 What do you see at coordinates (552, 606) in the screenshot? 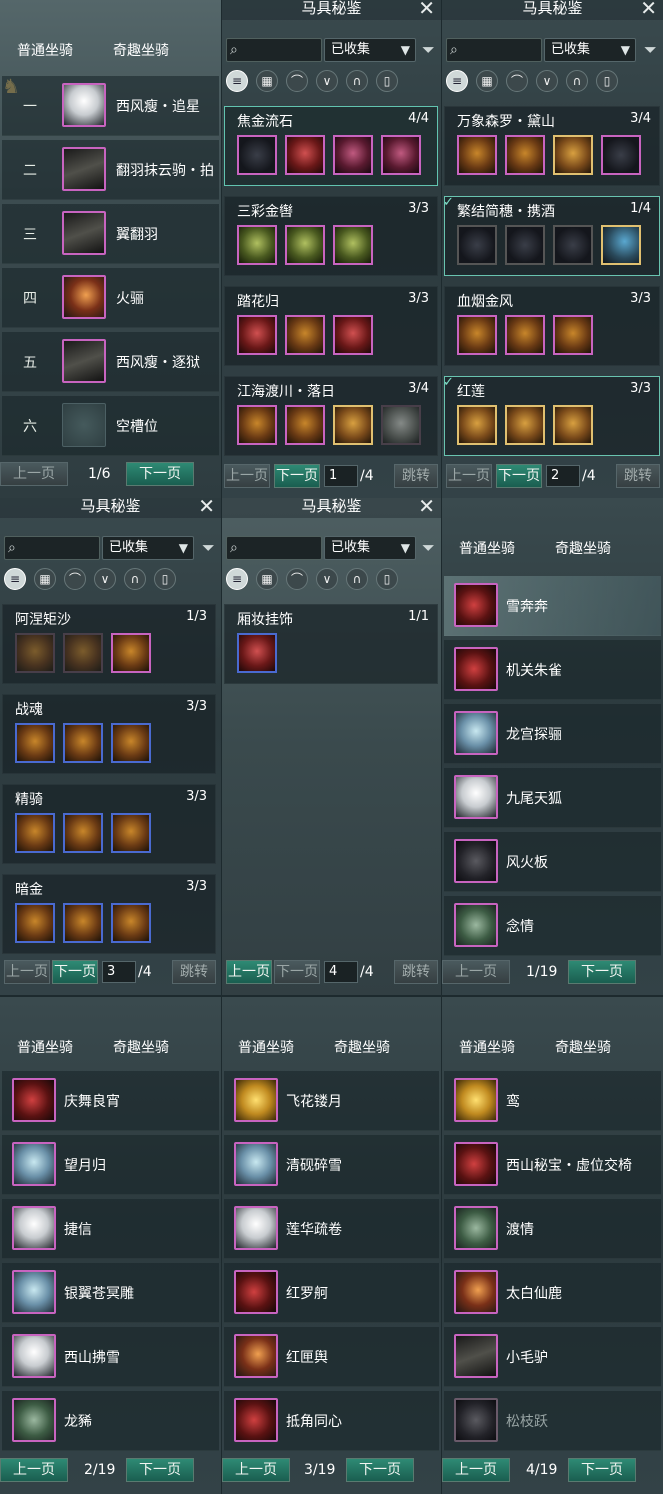
I see `mount-list-item: 雪奔奔` at bounding box center [552, 606].